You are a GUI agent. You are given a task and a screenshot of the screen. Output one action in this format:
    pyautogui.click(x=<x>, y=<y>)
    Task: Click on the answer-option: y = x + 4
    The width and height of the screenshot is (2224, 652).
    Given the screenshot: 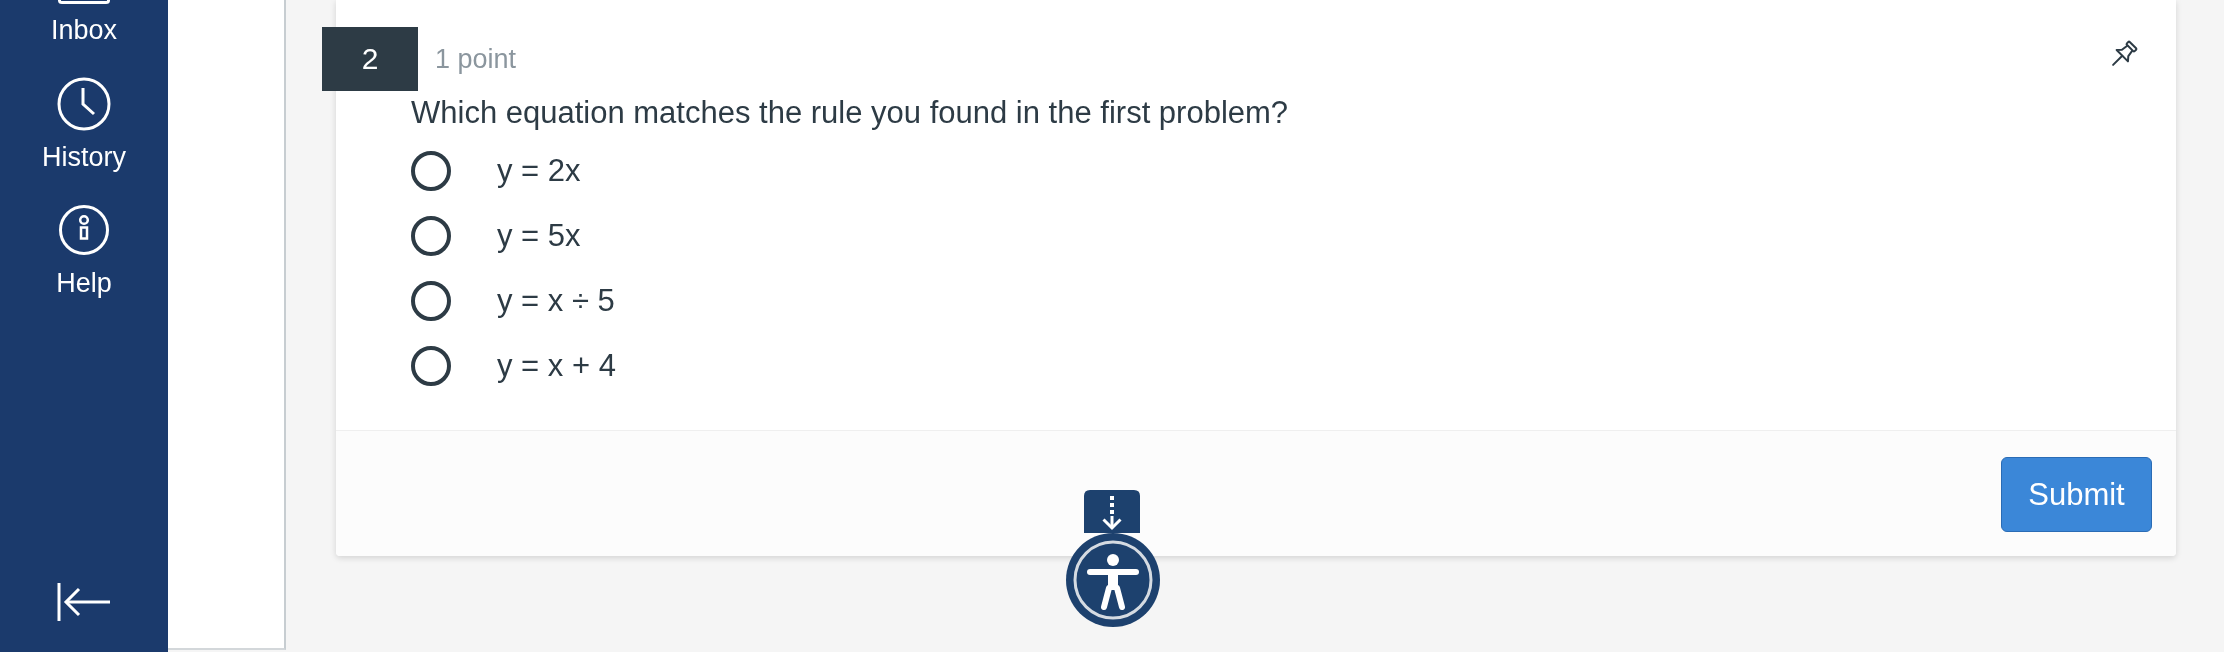 What is the action you would take?
    pyautogui.click(x=513, y=365)
    